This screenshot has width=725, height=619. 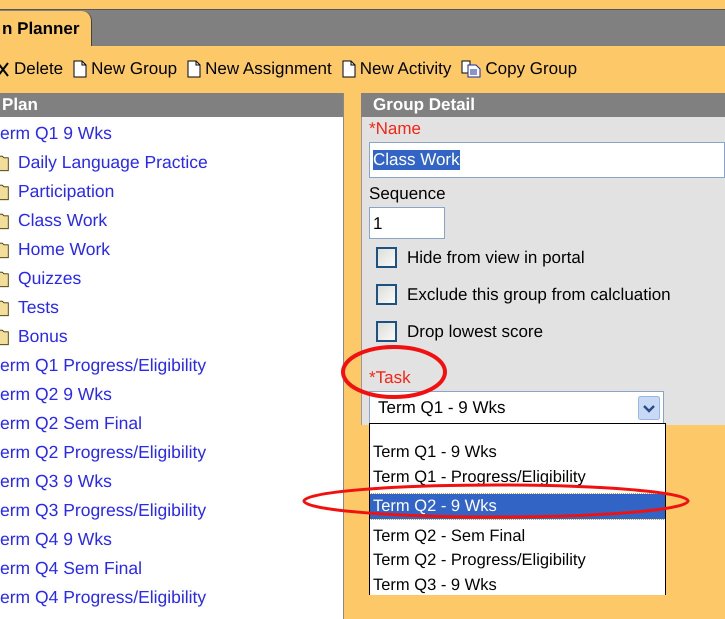 What do you see at coordinates (171, 539) in the screenshot?
I see `tree-item: erm Q4 9 Wks` at bounding box center [171, 539].